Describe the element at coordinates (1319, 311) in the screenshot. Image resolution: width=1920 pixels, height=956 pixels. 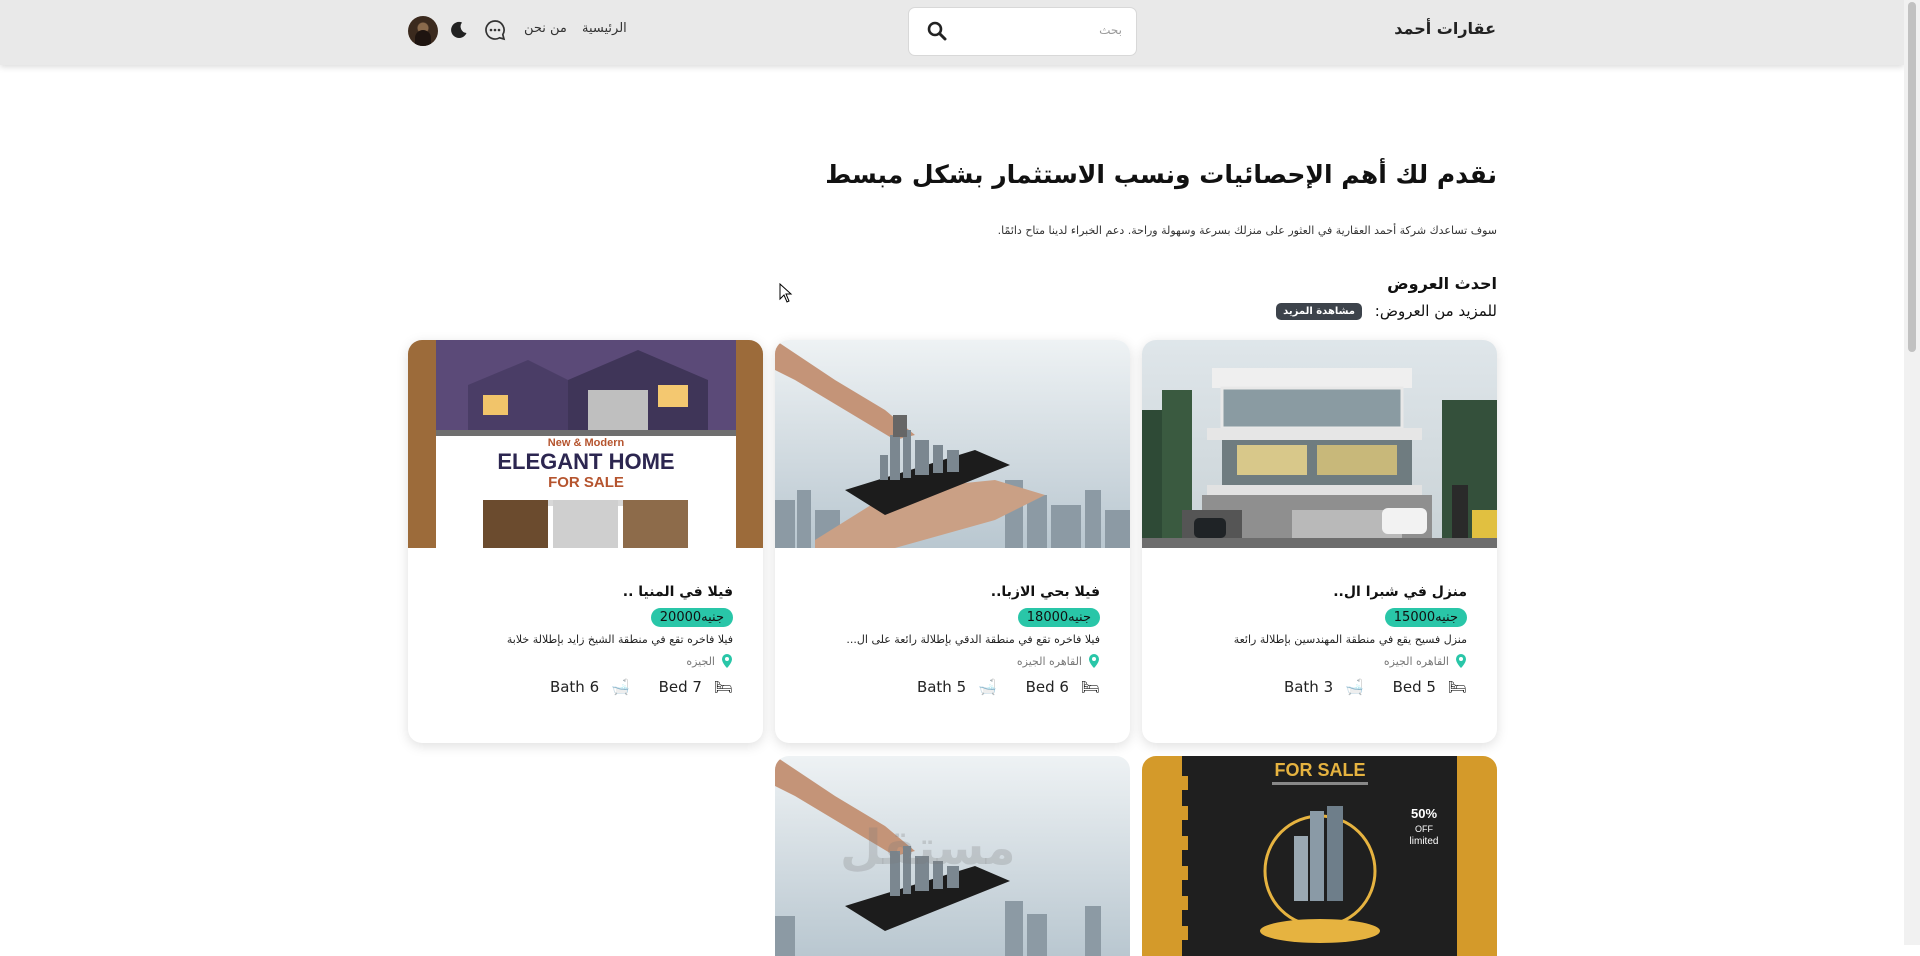
I see `view-more-button: مشاهدة المزيد` at that location.